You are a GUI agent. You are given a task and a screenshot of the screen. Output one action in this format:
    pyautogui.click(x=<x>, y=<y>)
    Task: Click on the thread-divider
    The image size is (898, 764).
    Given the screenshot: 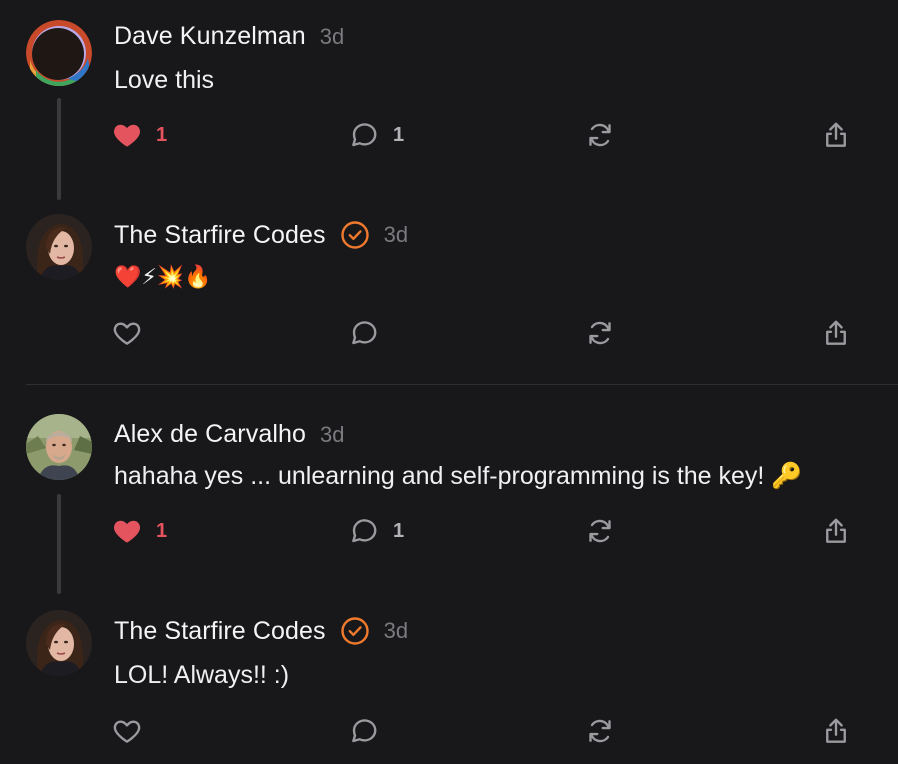 What is the action you would take?
    pyautogui.click(x=462, y=384)
    